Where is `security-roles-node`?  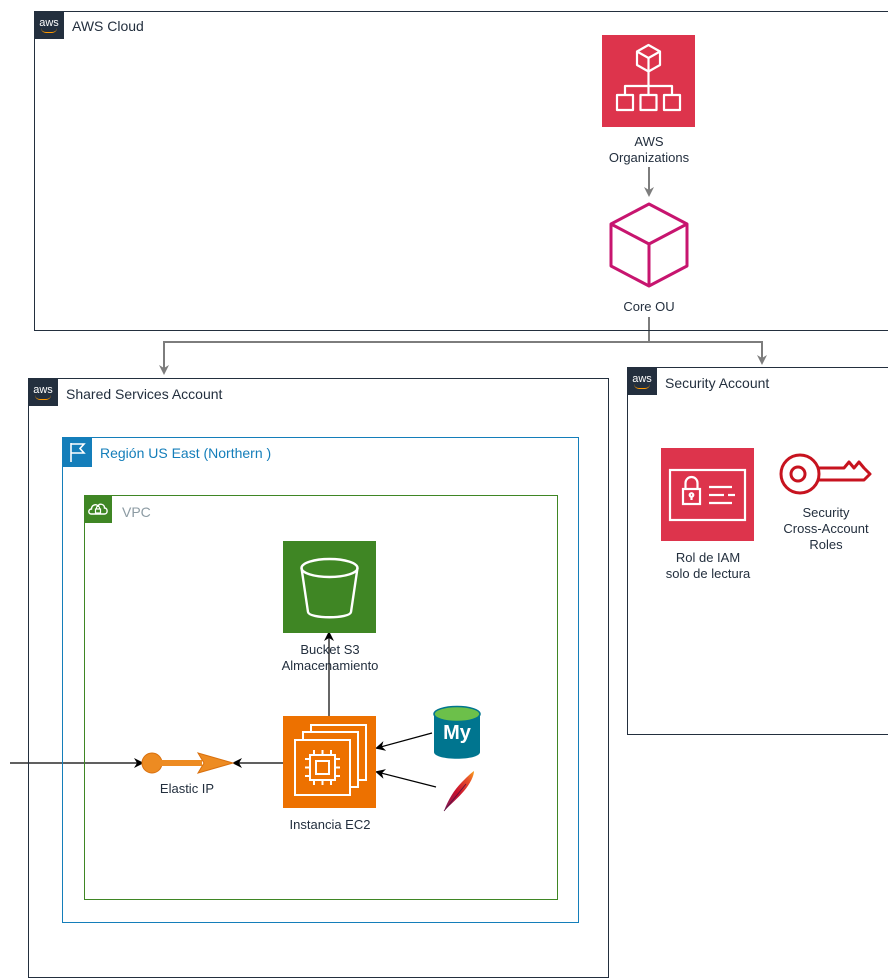
security-roles-node is located at coordinates (826, 474).